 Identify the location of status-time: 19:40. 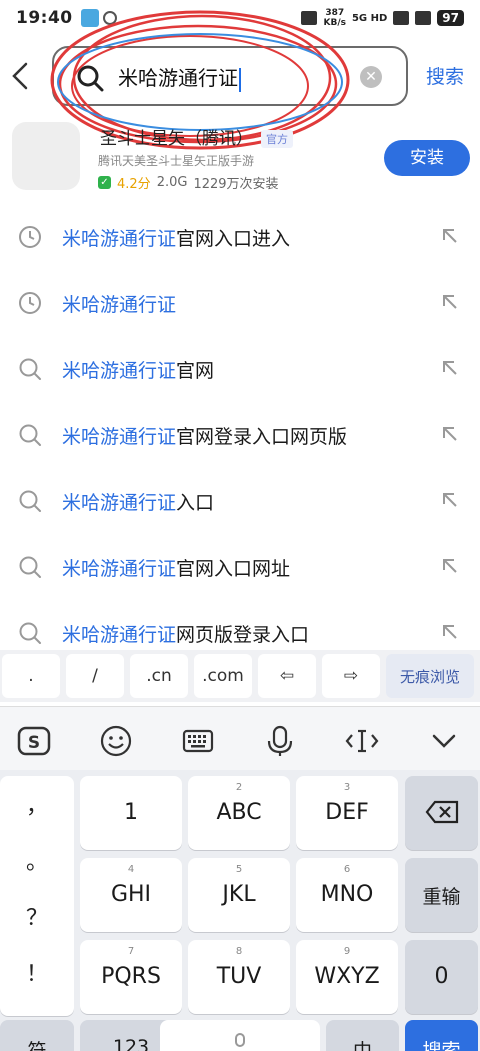
(44, 18).